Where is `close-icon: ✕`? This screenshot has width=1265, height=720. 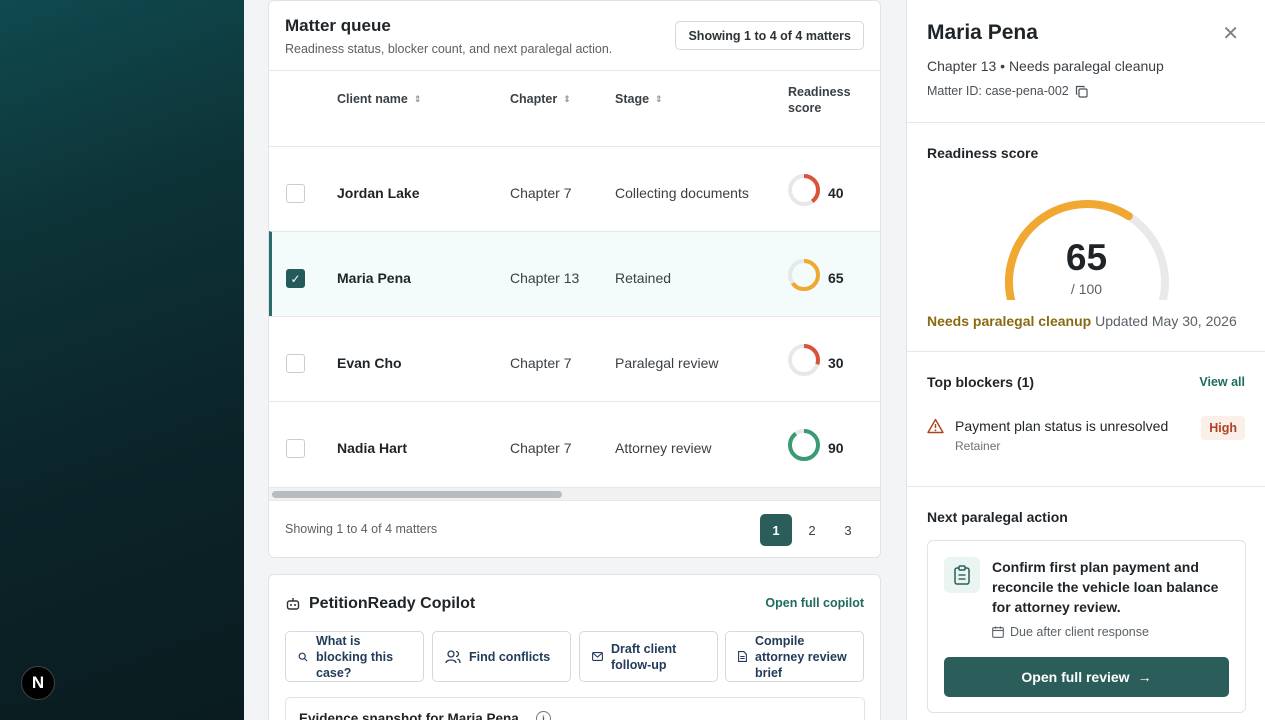 close-icon: ✕ is located at coordinates (1230, 34).